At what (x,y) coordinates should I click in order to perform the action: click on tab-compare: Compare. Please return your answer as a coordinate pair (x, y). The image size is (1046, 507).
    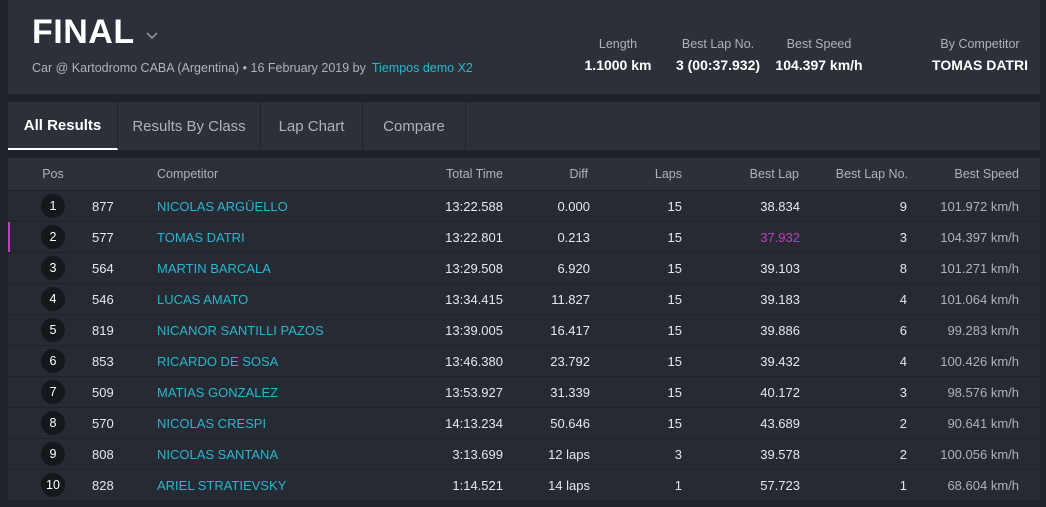
    Looking at the image, I should click on (414, 126).